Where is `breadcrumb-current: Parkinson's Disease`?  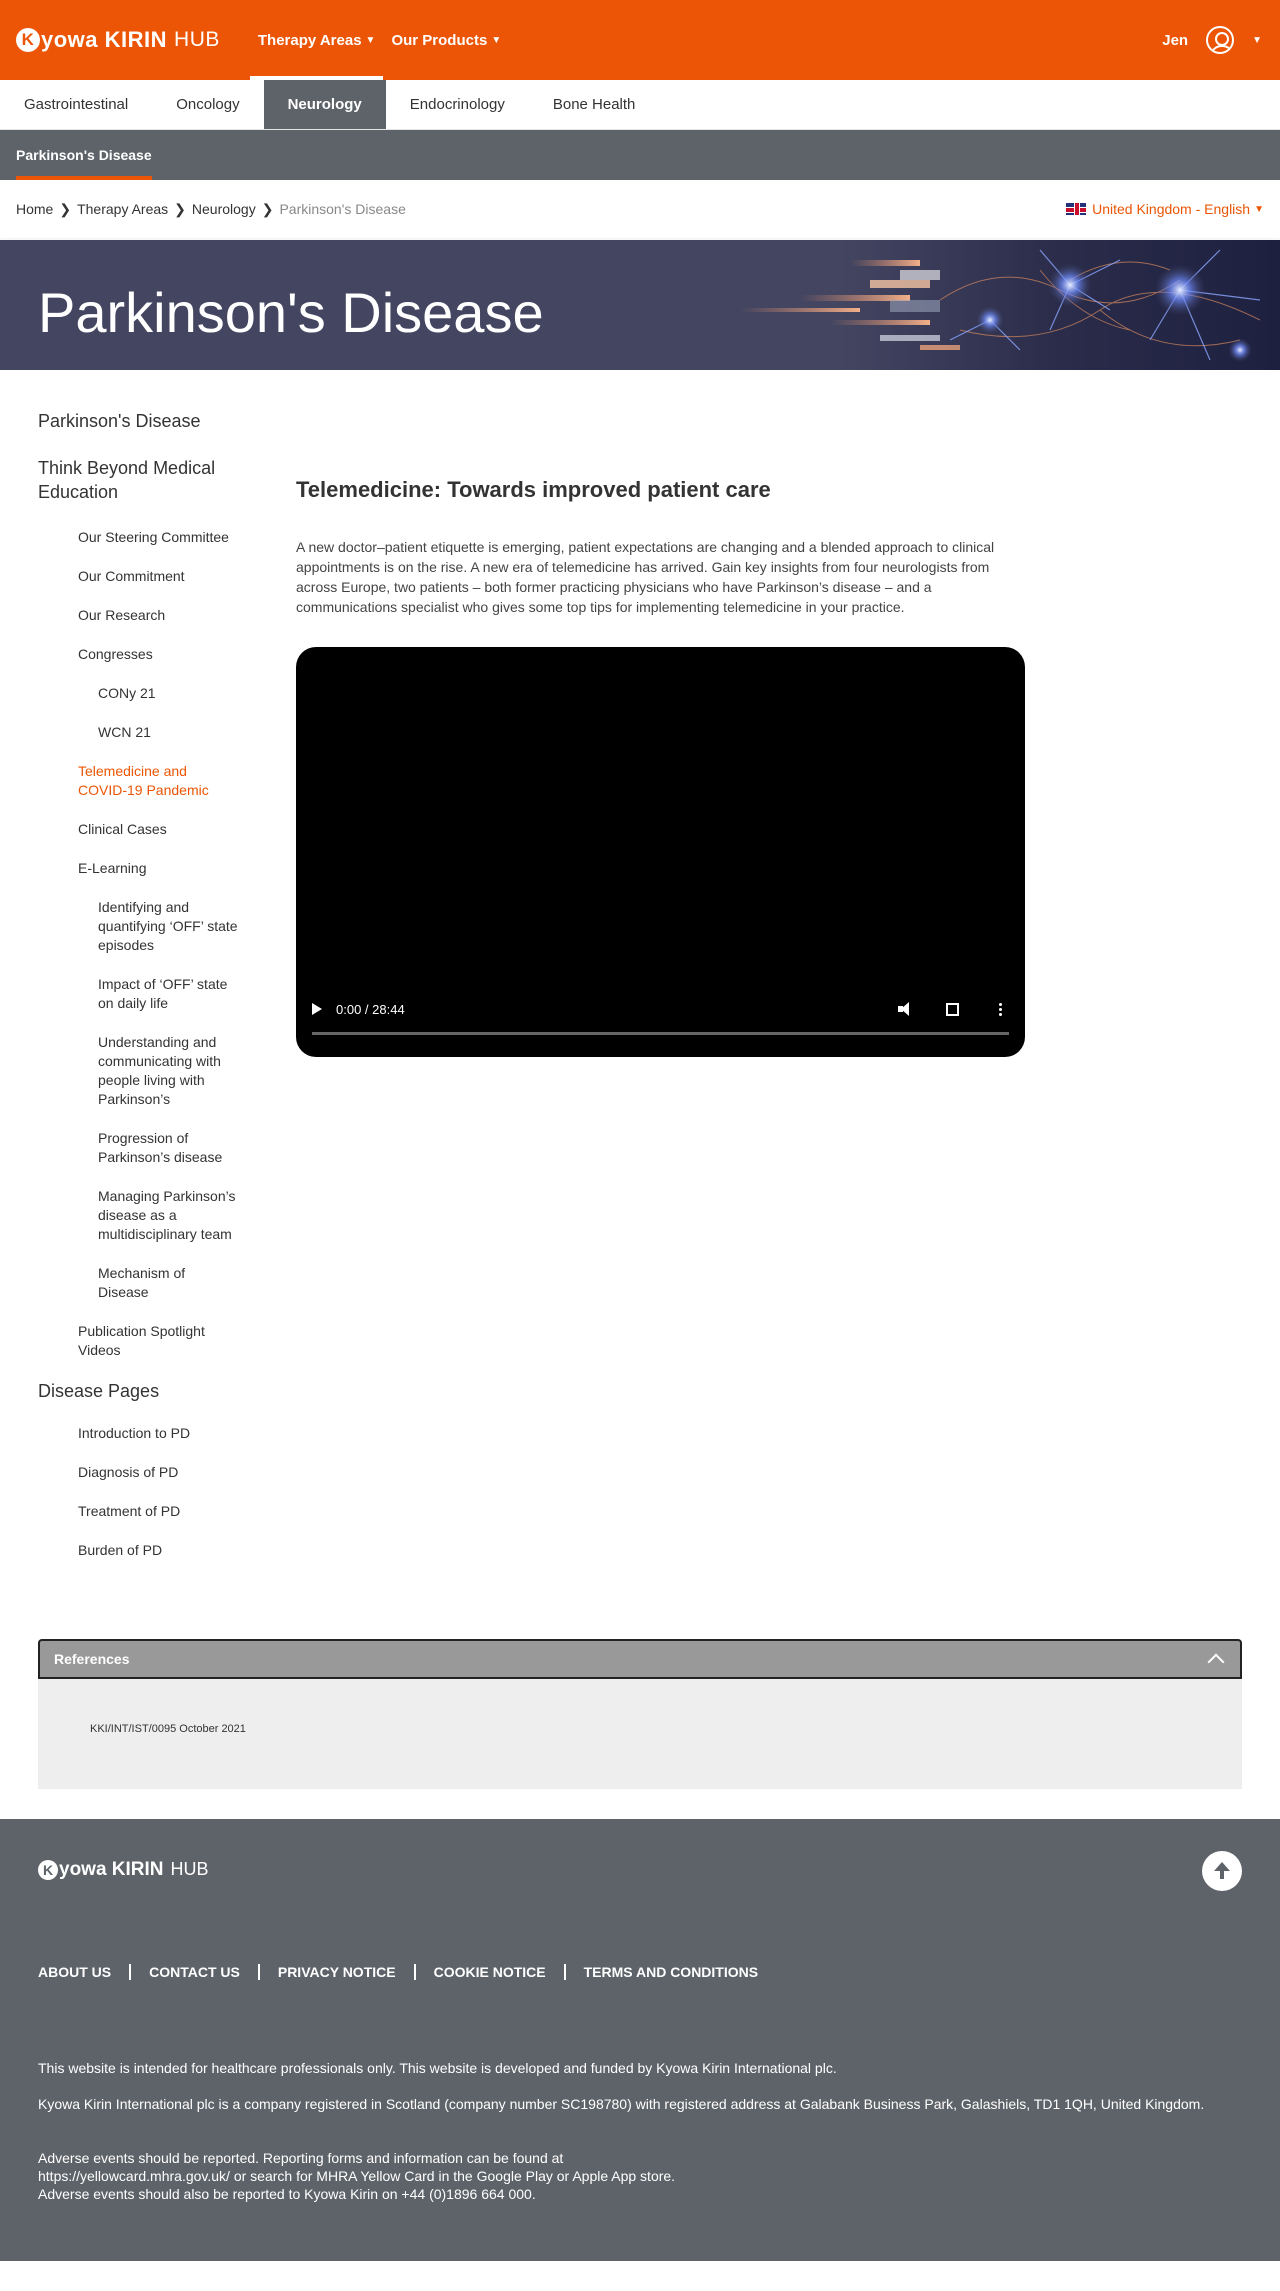
breadcrumb-current: Parkinson's Disease is located at coordinates (342, 209).